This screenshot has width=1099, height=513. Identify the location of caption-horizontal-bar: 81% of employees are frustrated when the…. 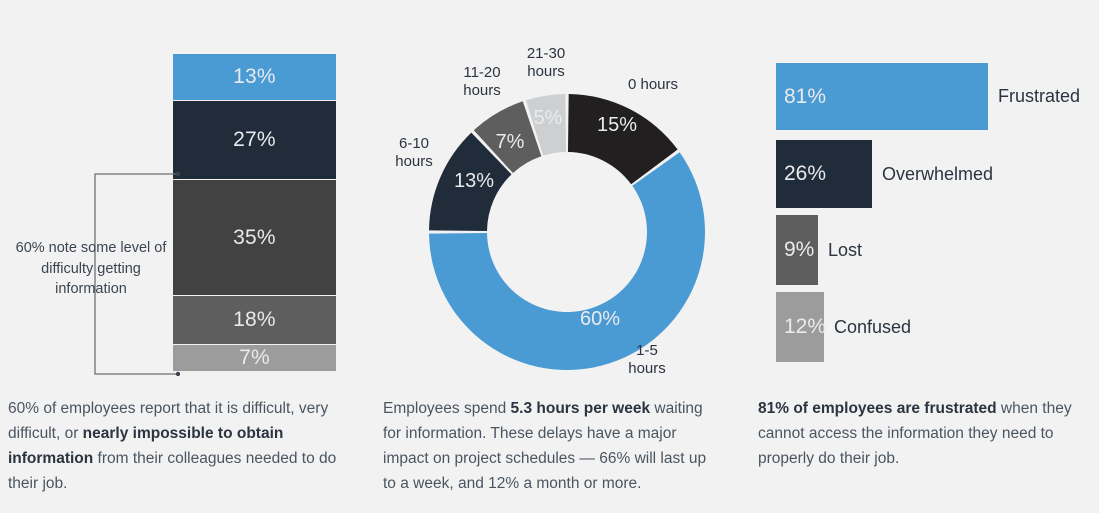
(923, 433).